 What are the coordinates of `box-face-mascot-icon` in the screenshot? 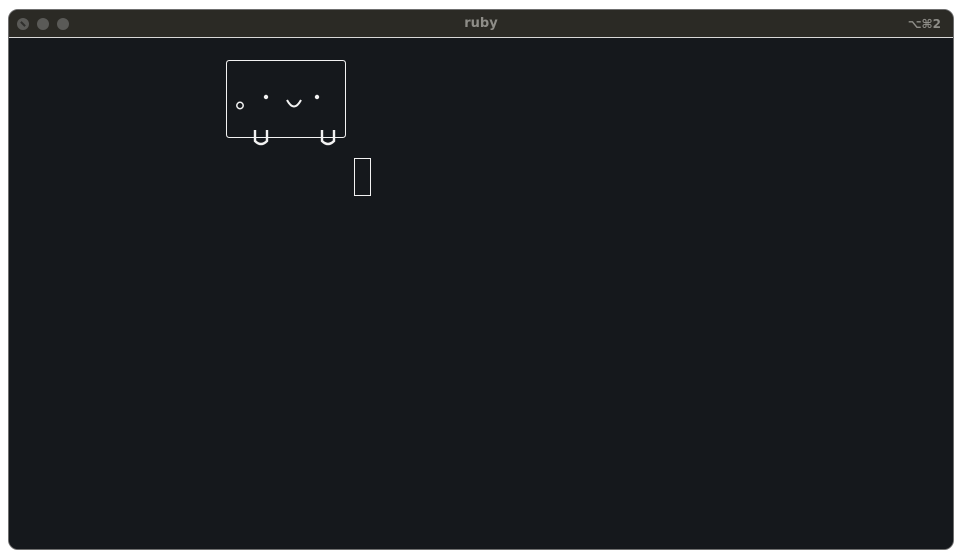 It's located at (286, 103).